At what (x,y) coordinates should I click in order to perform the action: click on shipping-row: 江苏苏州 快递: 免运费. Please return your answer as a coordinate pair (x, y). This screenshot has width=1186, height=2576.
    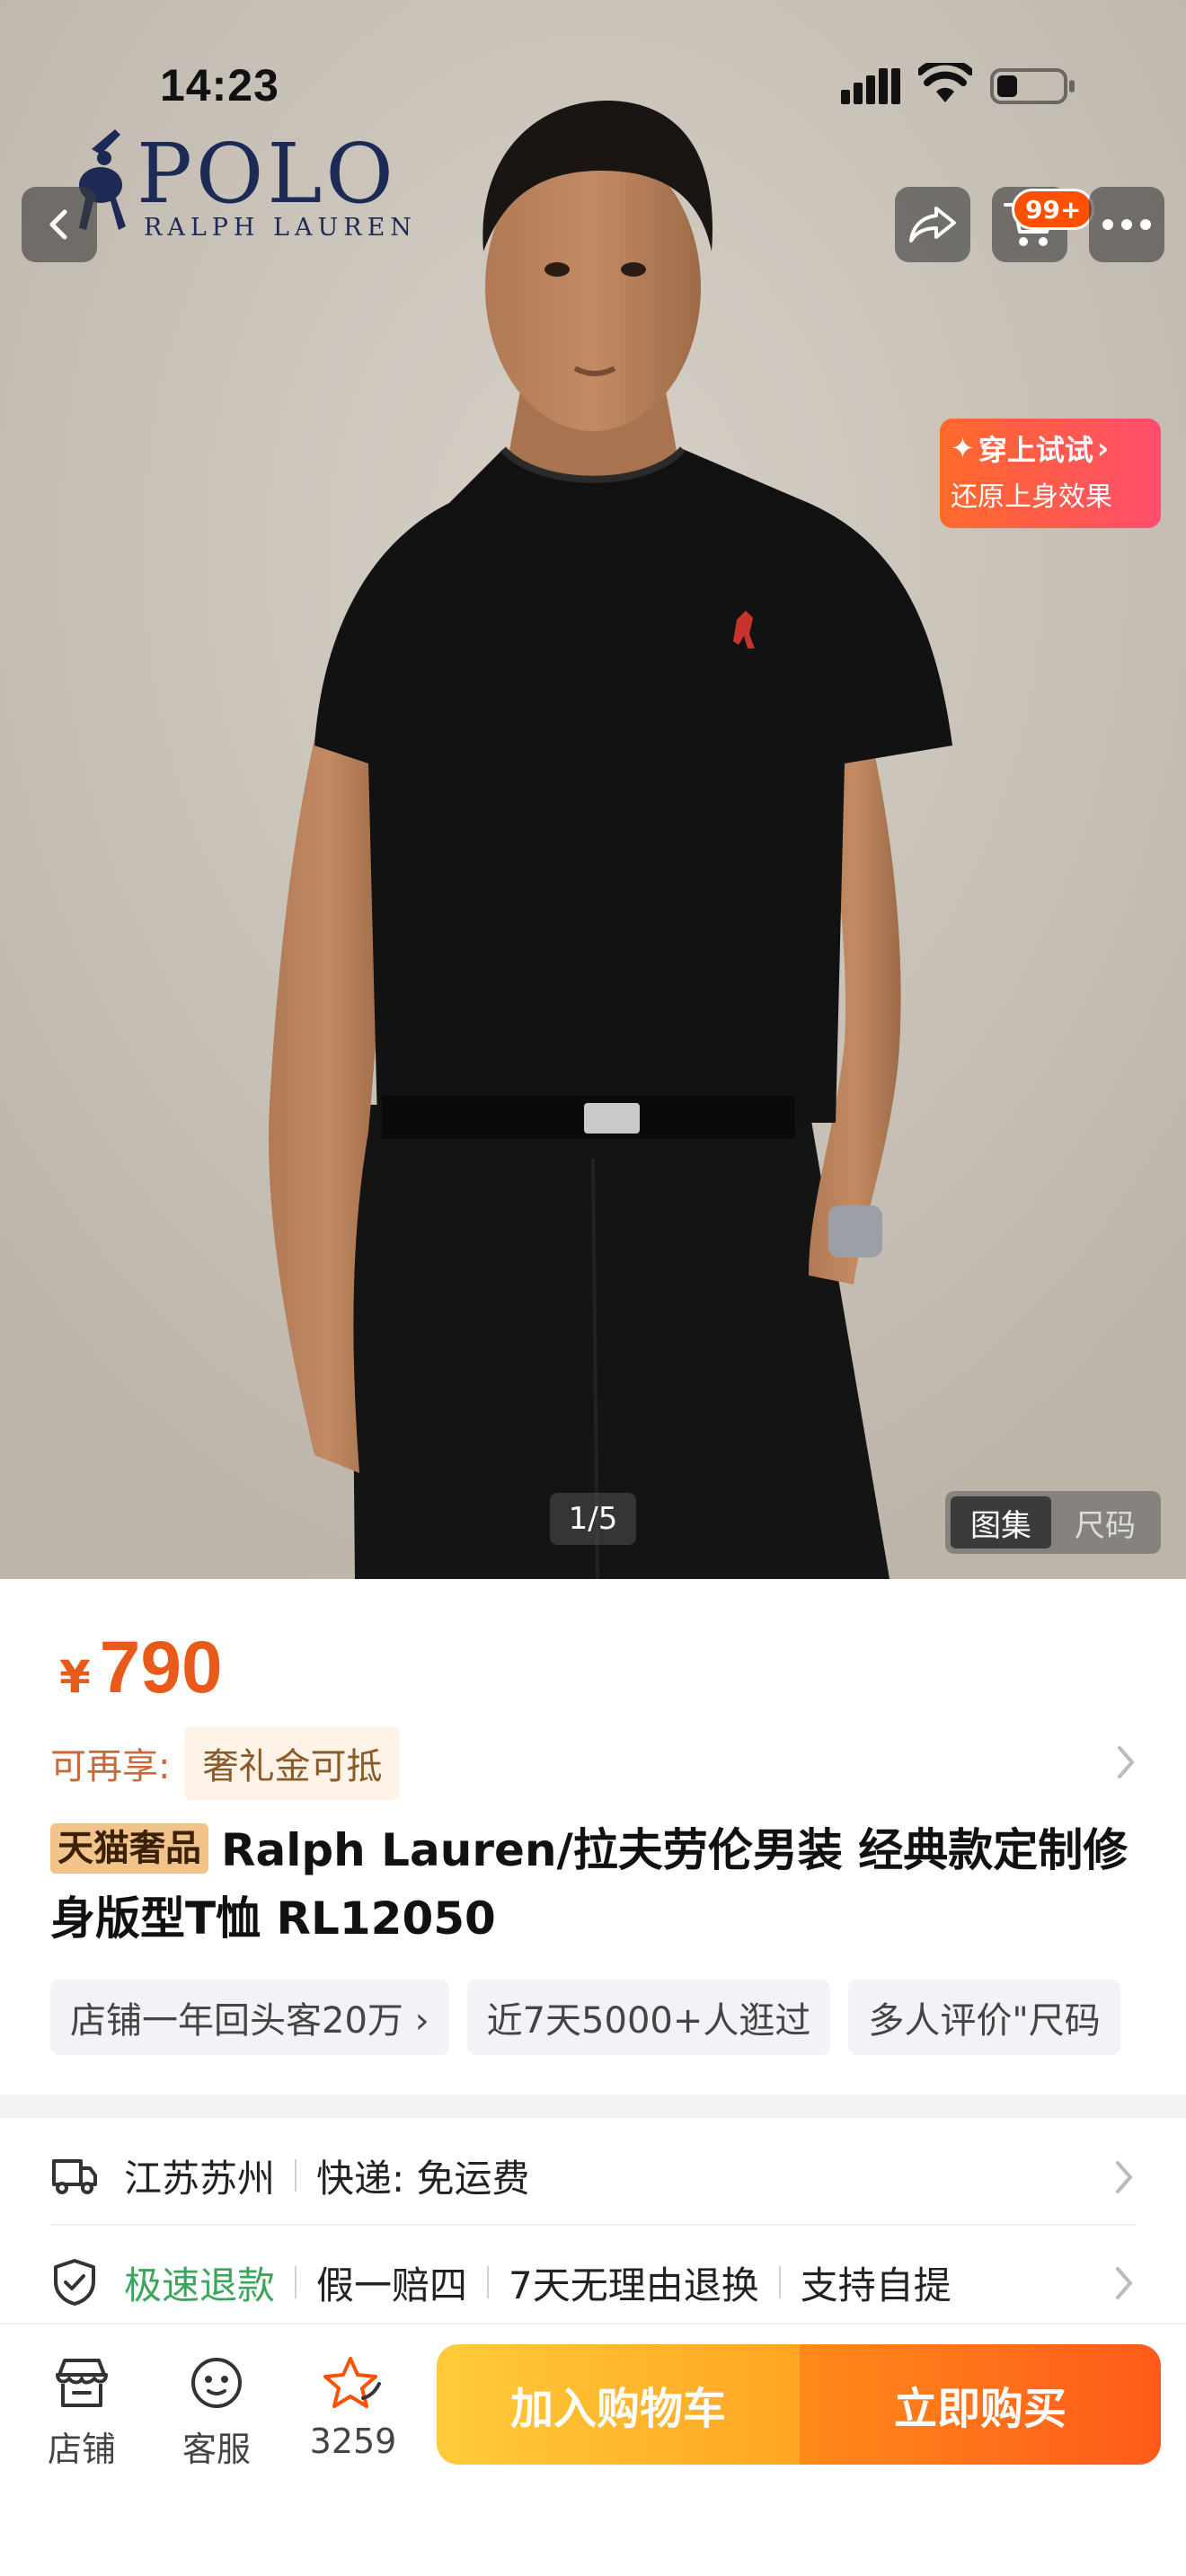
    Looking at the image, I should click on (593, 2176).